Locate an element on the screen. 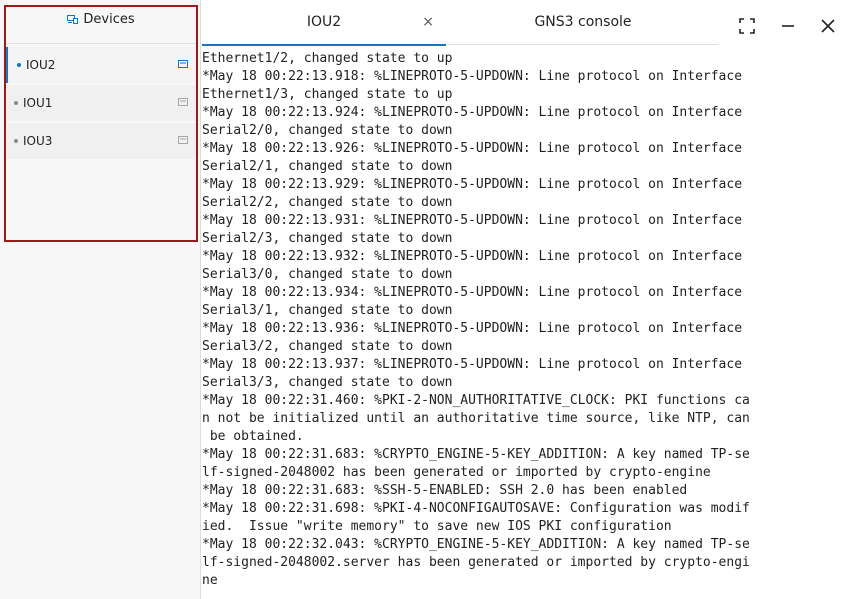 This screenshot has width=847, height=599. device-item-iou2: IOU2 is located at coordinates (101, 65).